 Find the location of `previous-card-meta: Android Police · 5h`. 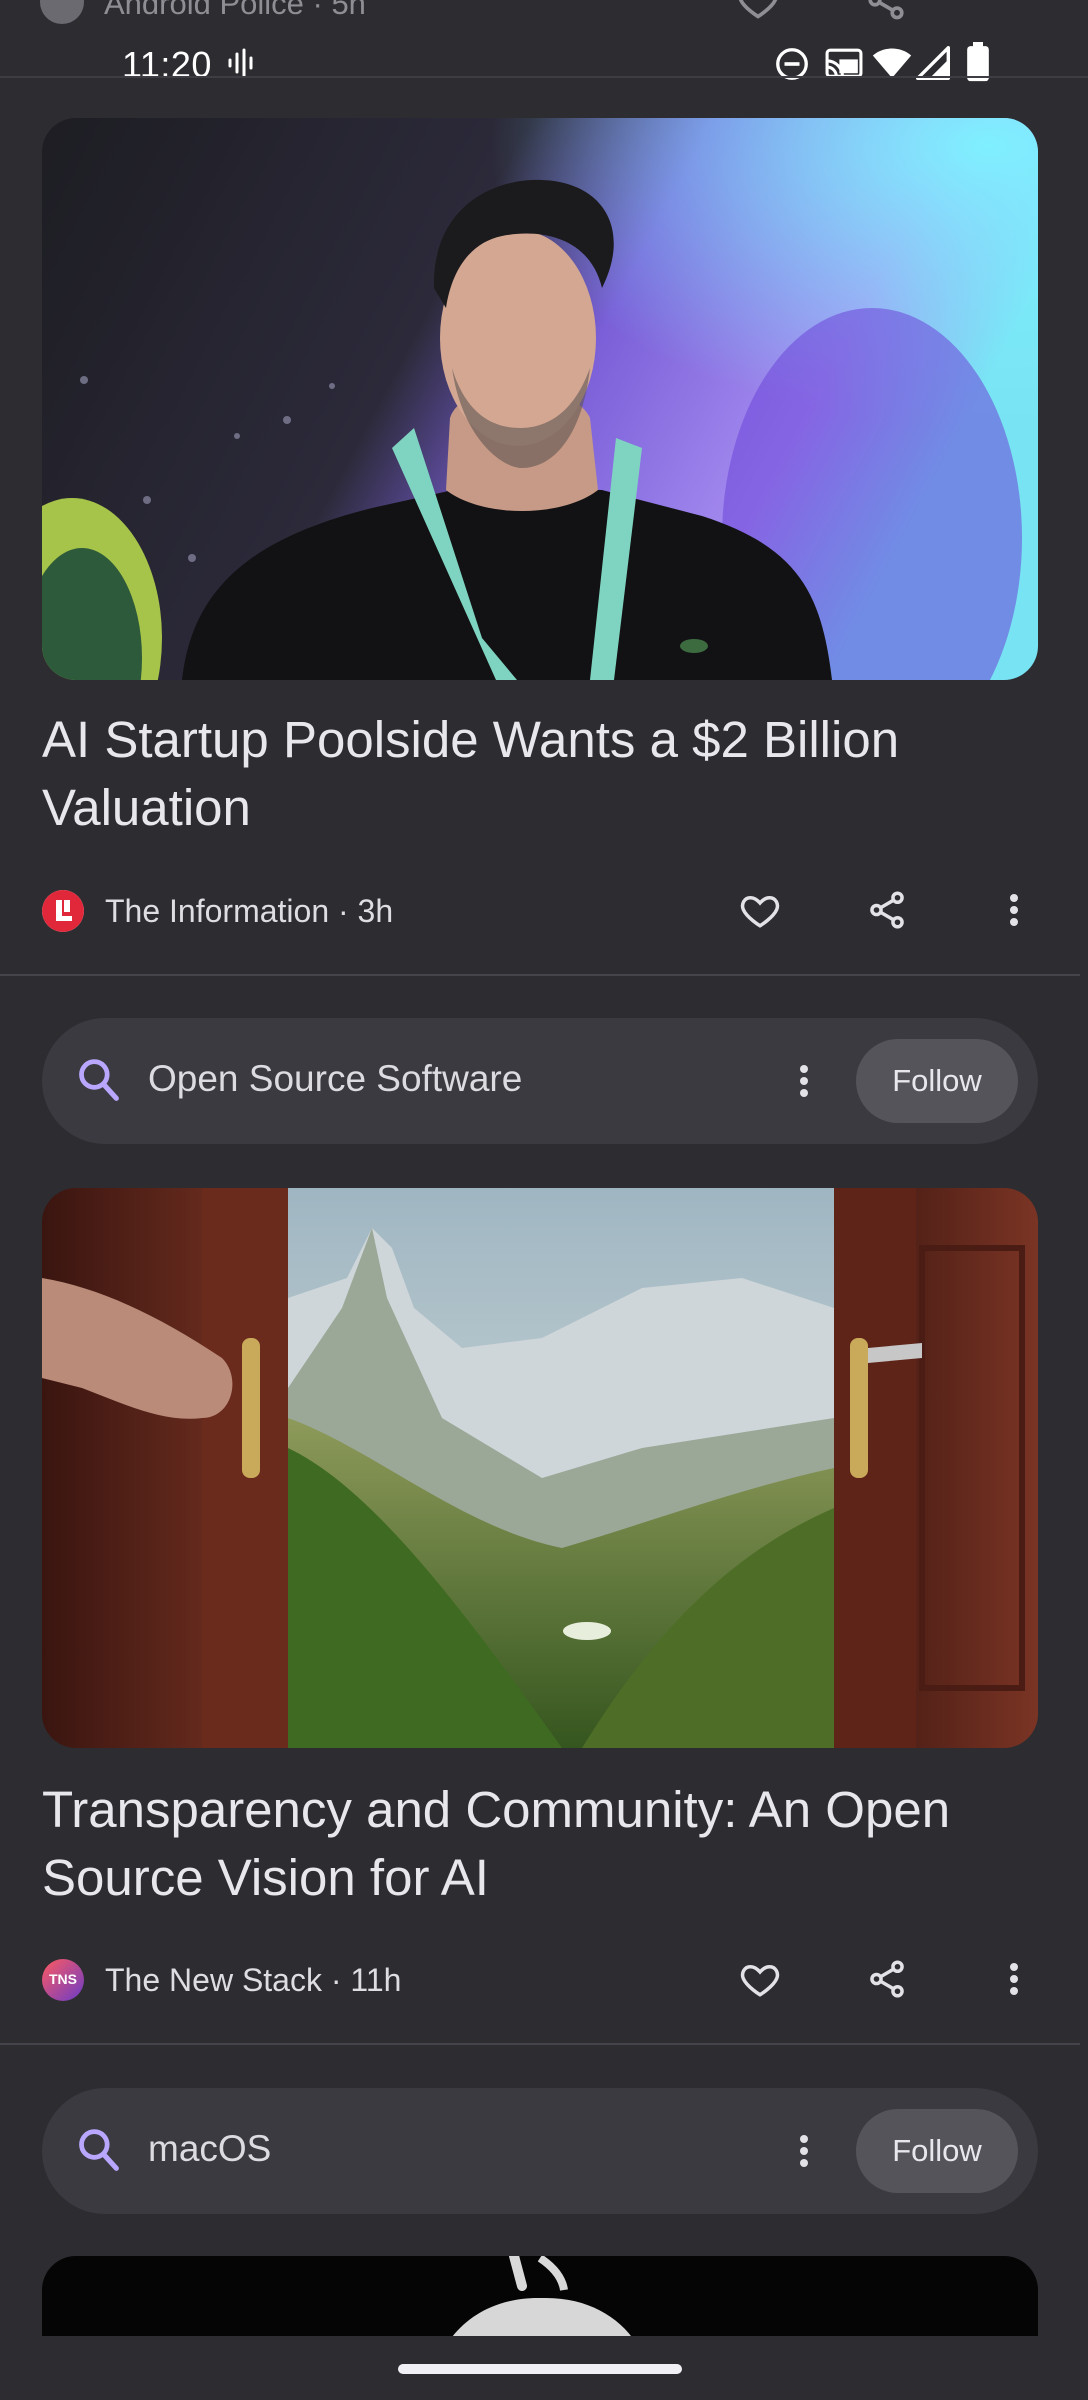

previous-card-meta: Android Police · 5h is located at coordinates (544, 13).